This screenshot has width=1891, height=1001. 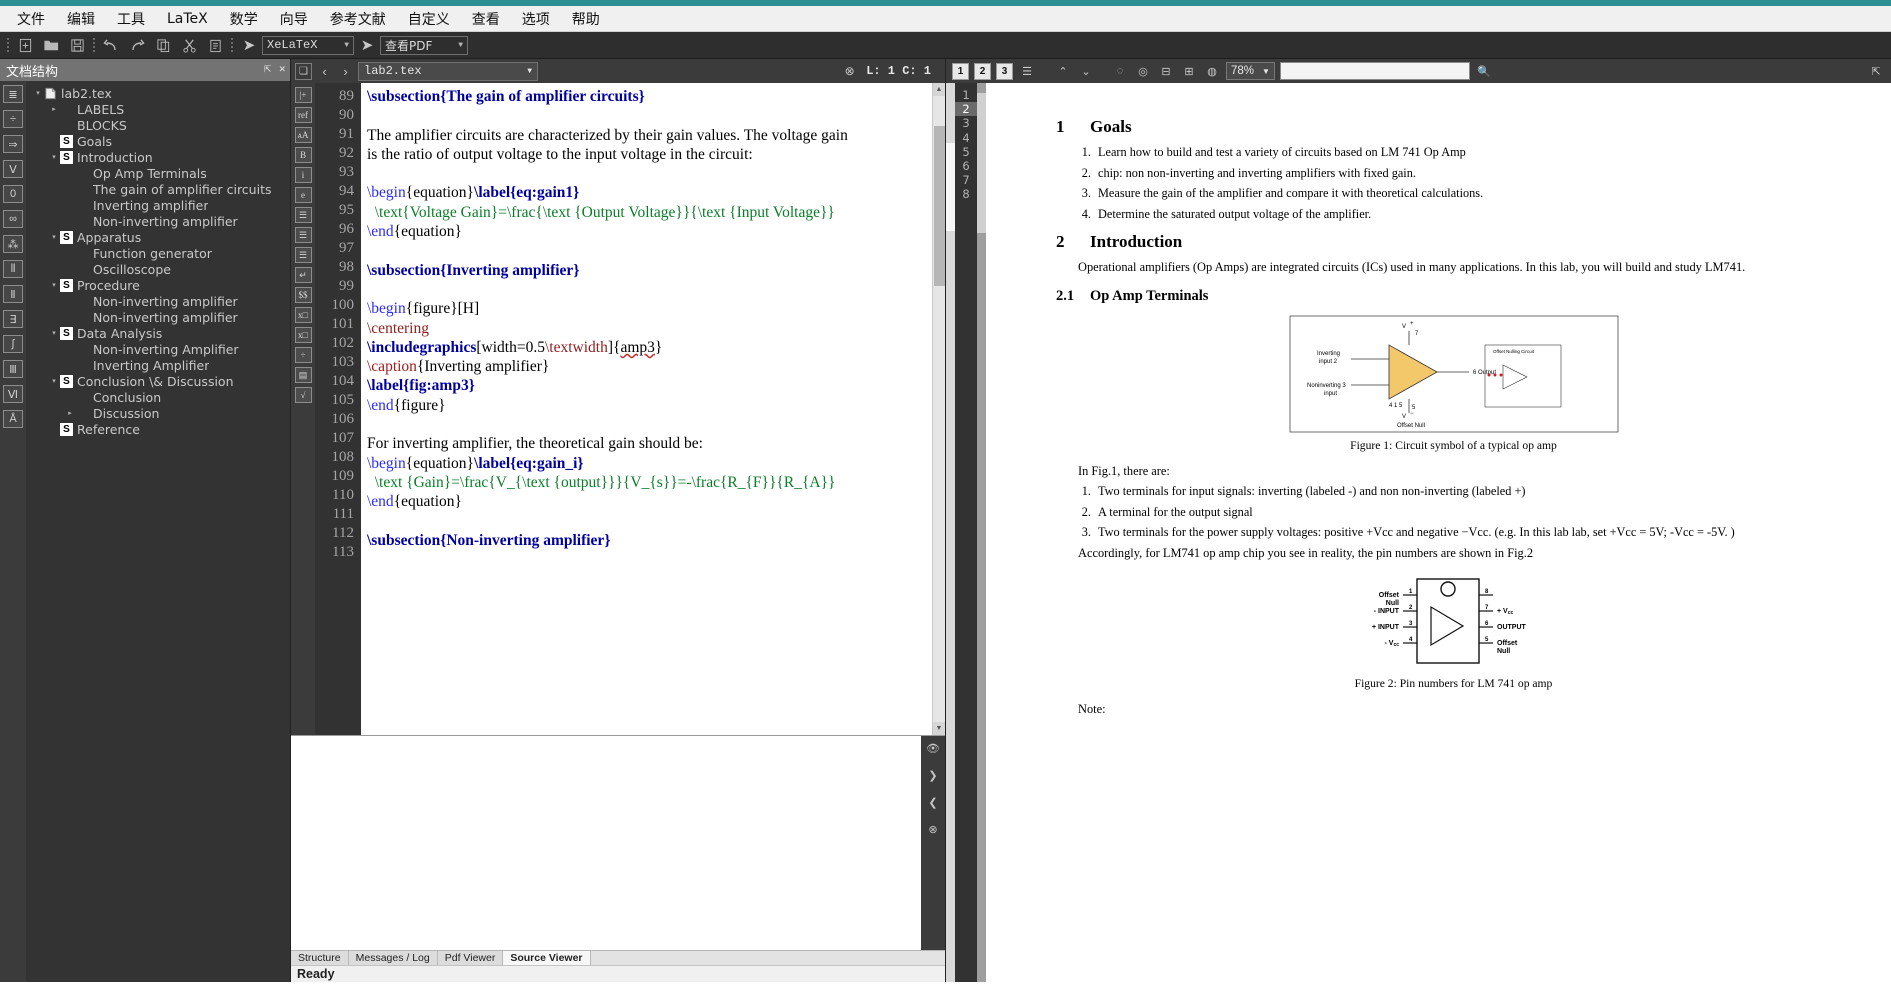 I want to click on menu-view: 查看, so click(x=486, y=19).